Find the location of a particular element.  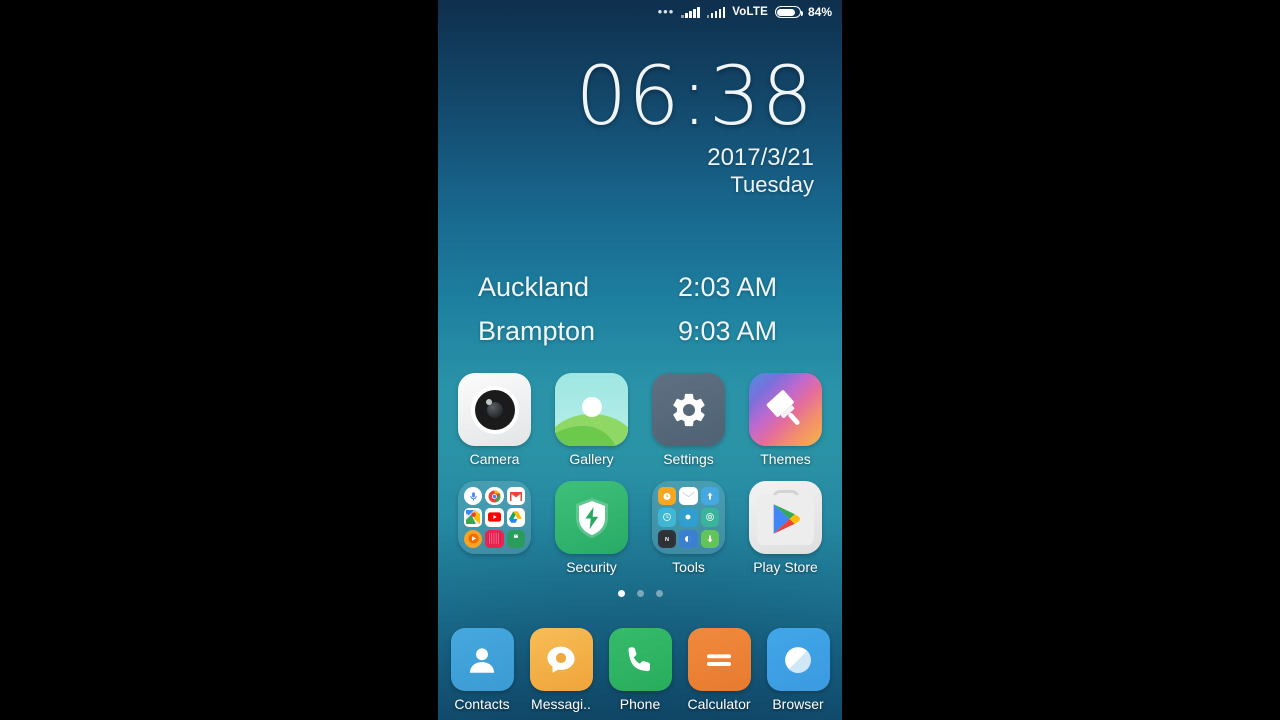

security-shield-icon is located at coordinates (591, 517).